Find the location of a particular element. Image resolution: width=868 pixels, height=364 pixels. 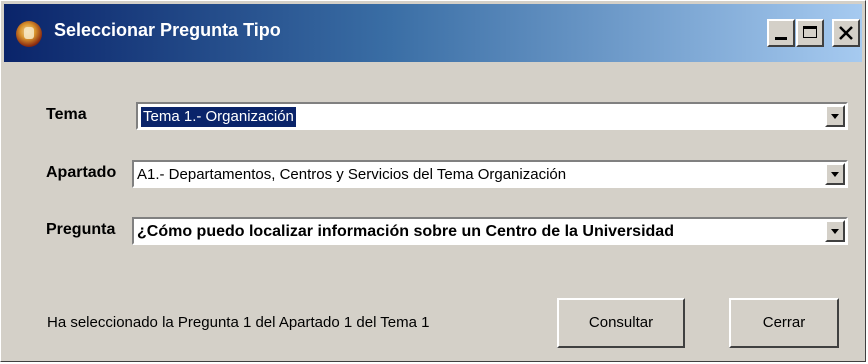

maximize-button is located at coordinates (810, 33).